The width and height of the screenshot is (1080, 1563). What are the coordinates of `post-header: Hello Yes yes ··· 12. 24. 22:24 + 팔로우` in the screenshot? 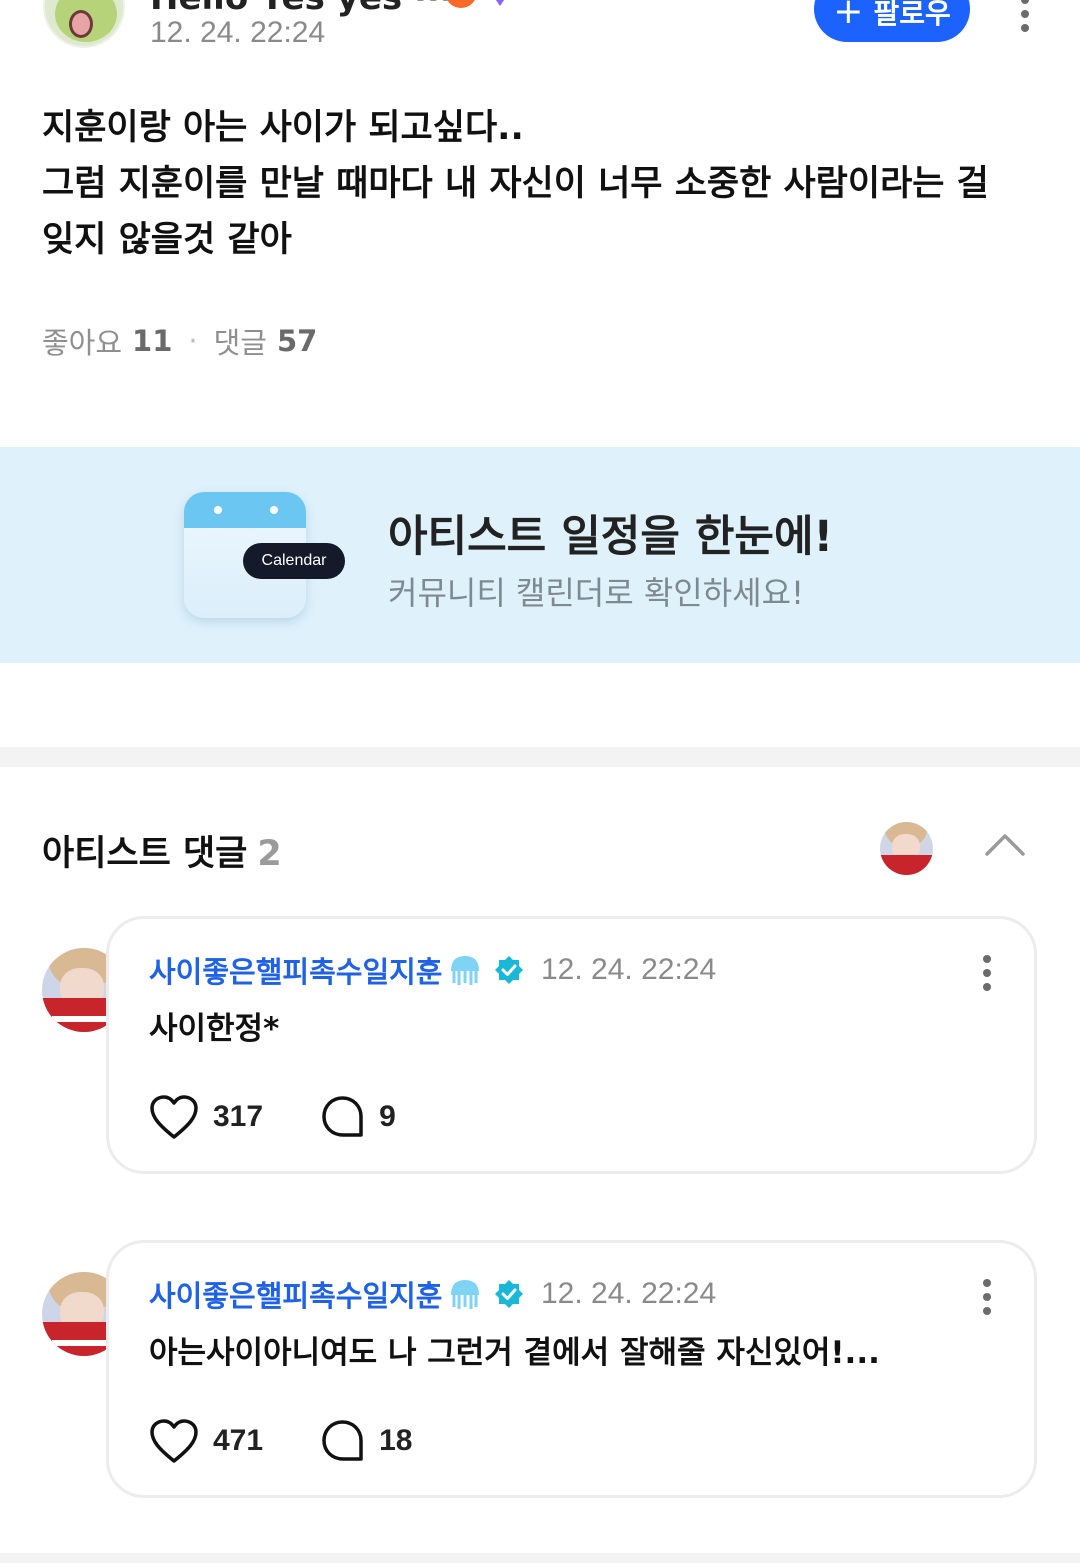 It's located at (540, 35).